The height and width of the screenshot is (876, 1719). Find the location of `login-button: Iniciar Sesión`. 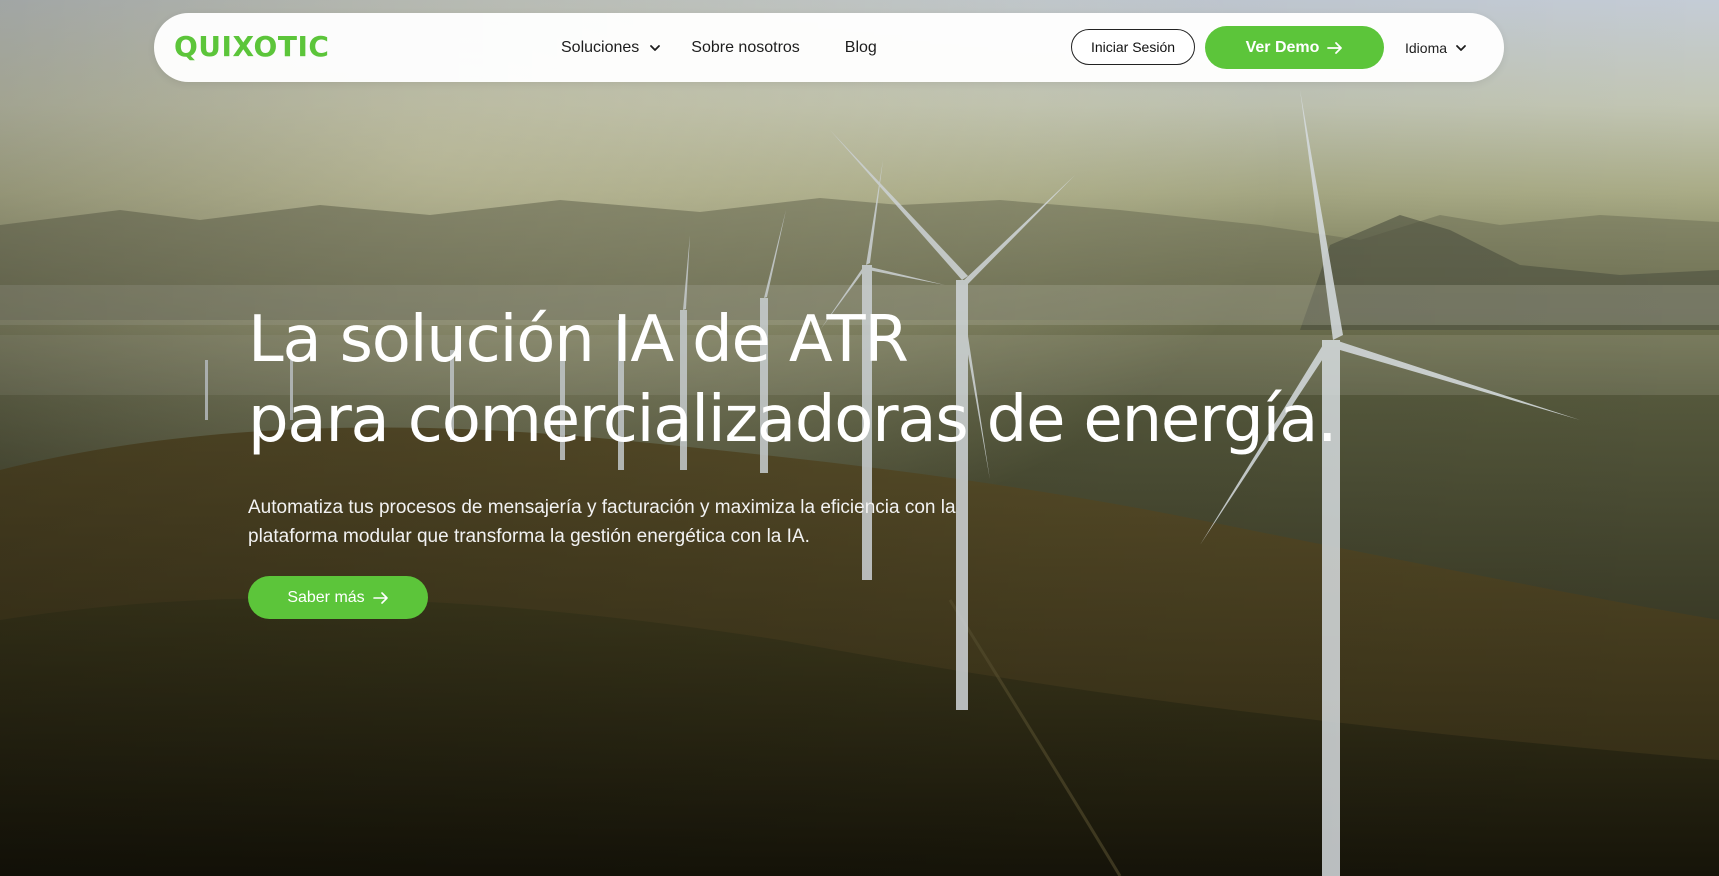

login-button: Iniciar Sesión is located at coordinates (1133, 47).